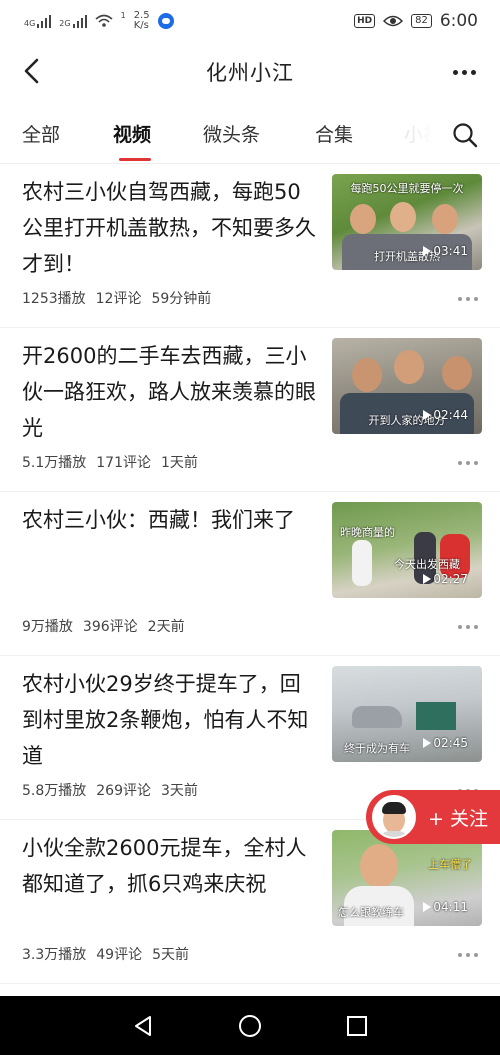 This screenshot has width=500, height=1055. What do you see at coordinates (407, 550) in the screenshot?
I see `video-thumbnail: 昨晚商量的 今天出发西藏 02:27` at bounding box center [407, 550].